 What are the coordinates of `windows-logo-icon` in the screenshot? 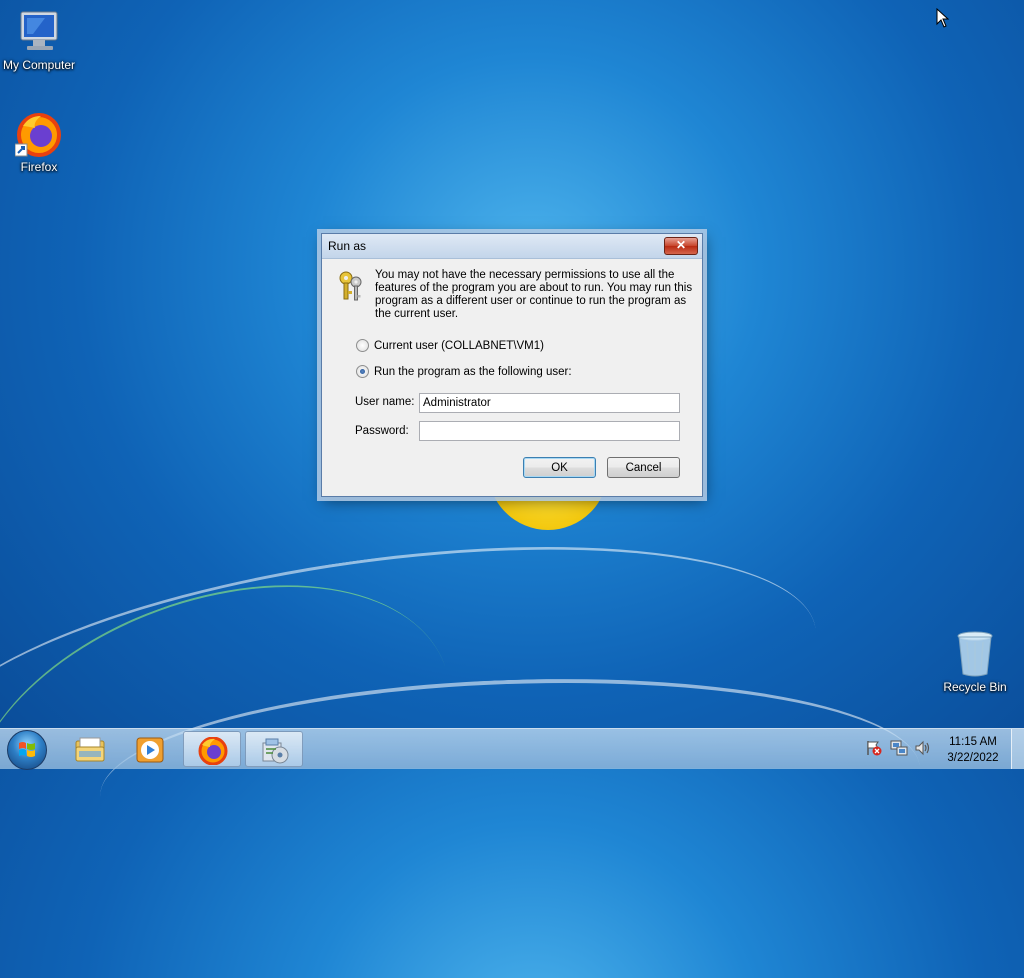 It's located at (27, 749).